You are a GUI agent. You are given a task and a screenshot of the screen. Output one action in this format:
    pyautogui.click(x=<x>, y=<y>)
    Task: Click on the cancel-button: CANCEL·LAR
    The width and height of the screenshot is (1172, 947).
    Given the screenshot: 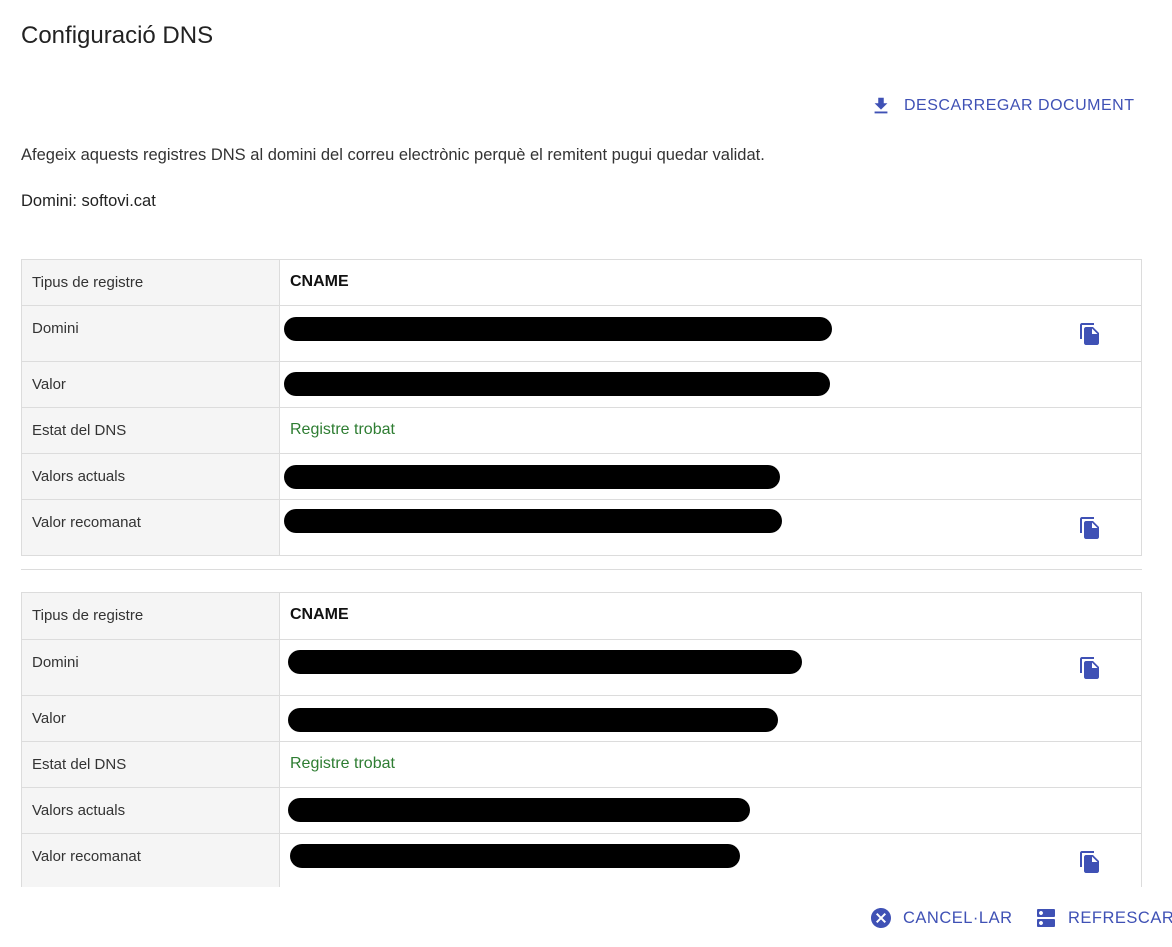 What is the action you would take?
    pyautogui.click(x=941, y=918)
    